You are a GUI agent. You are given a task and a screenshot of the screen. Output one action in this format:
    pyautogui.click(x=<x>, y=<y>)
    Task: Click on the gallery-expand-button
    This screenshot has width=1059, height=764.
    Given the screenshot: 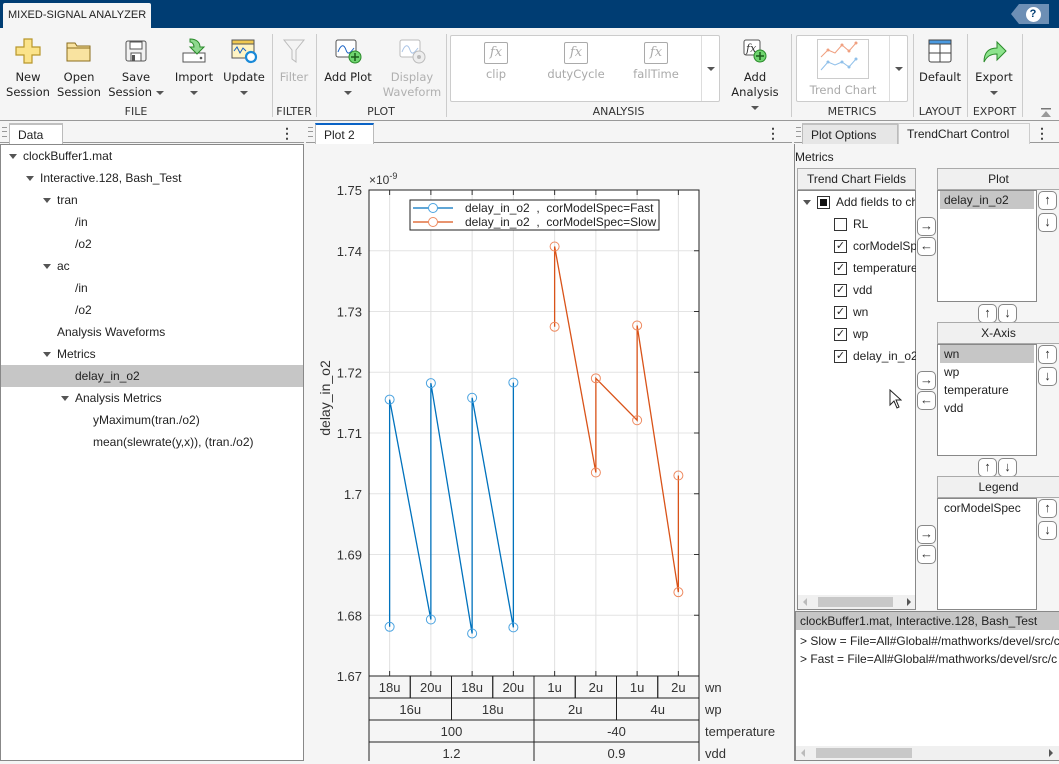 What is the action you would take?
    pyautogui.click(x=710, y=68)
    